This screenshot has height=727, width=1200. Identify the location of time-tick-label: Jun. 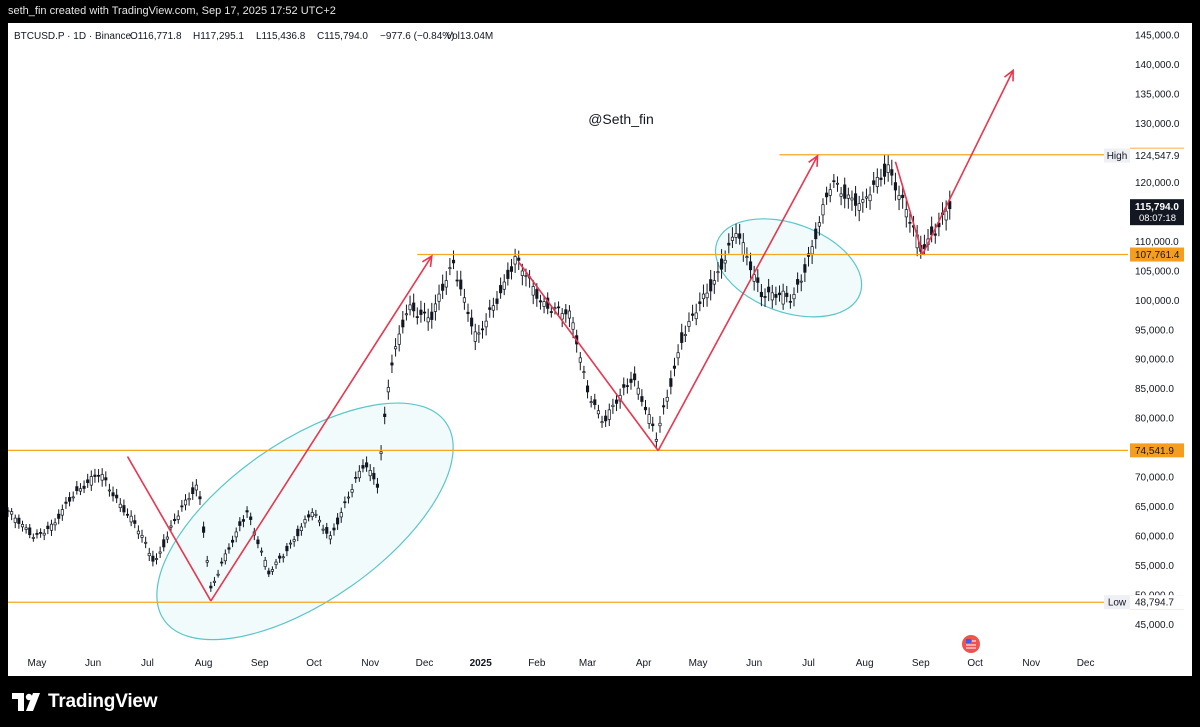
(754, 663).